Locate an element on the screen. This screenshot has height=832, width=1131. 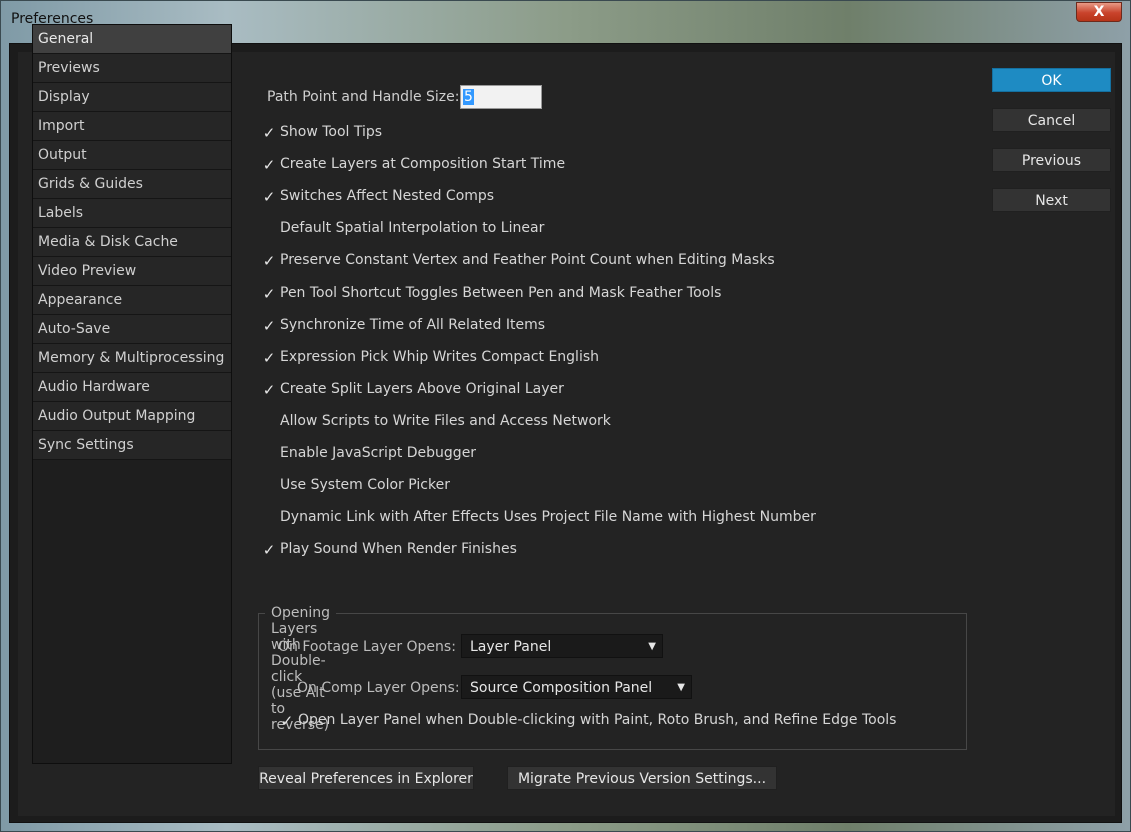
comp-layer-label: On Comp Layer Opens: is located at coordinates (378, 688).